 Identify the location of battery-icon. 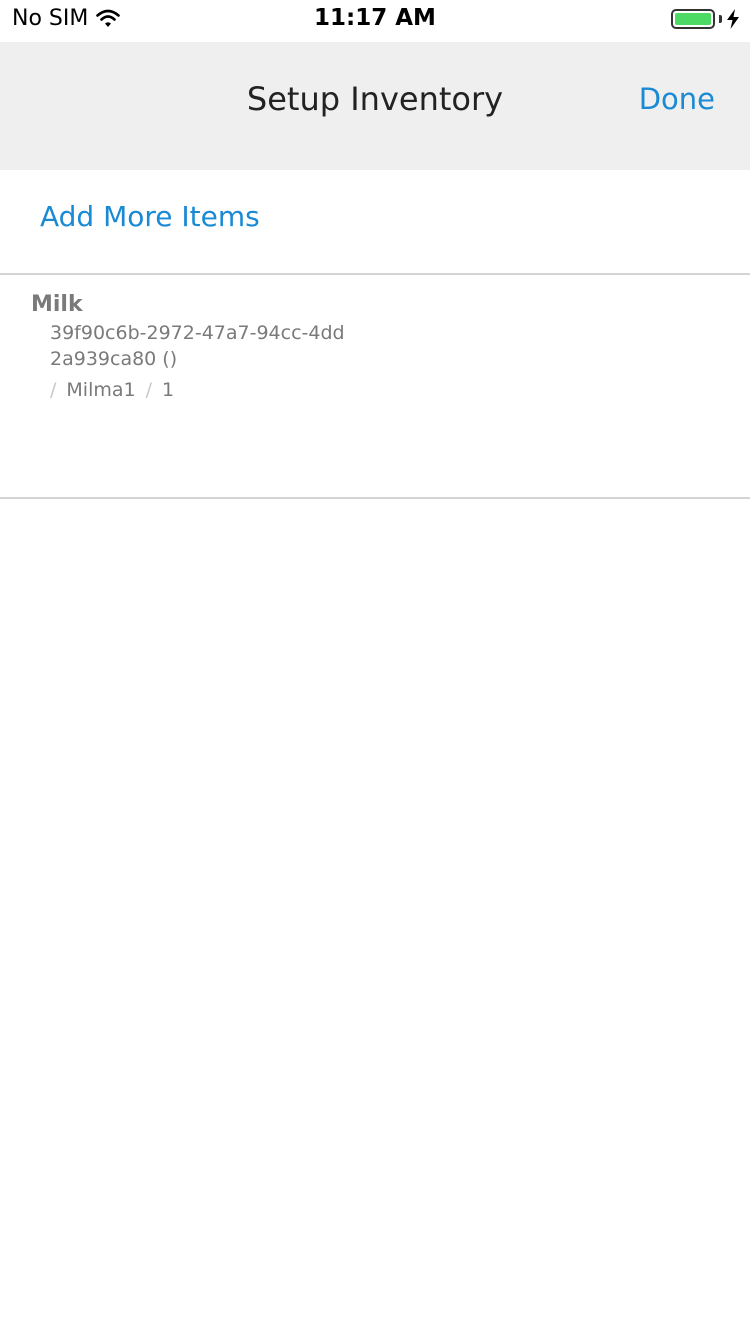
(693, 19).